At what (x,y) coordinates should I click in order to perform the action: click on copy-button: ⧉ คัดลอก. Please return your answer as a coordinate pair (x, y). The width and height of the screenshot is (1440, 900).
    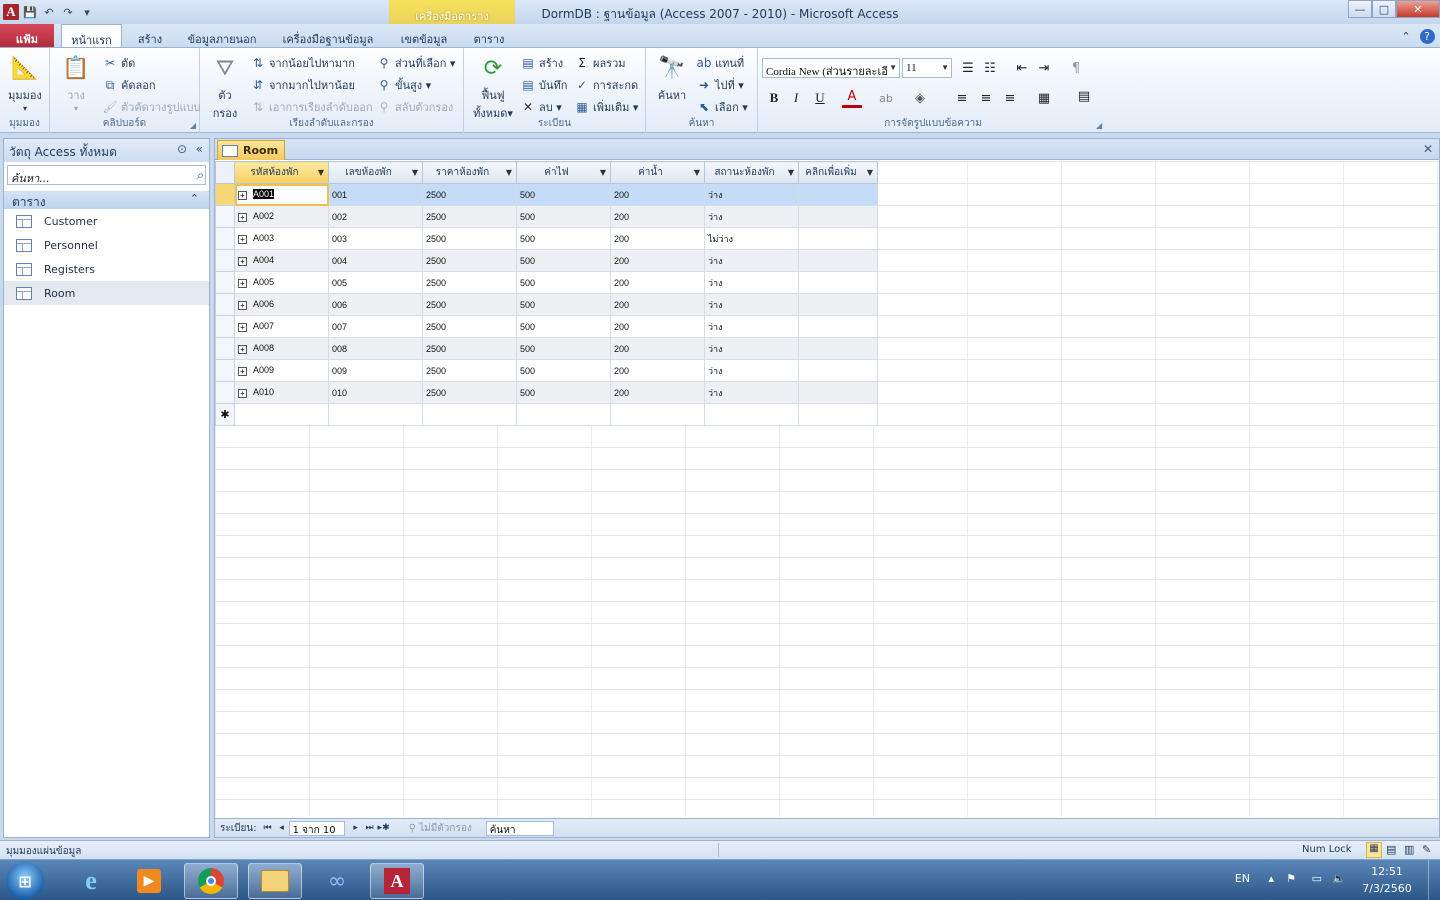
    Looking at the image, I should click on (129, 85).